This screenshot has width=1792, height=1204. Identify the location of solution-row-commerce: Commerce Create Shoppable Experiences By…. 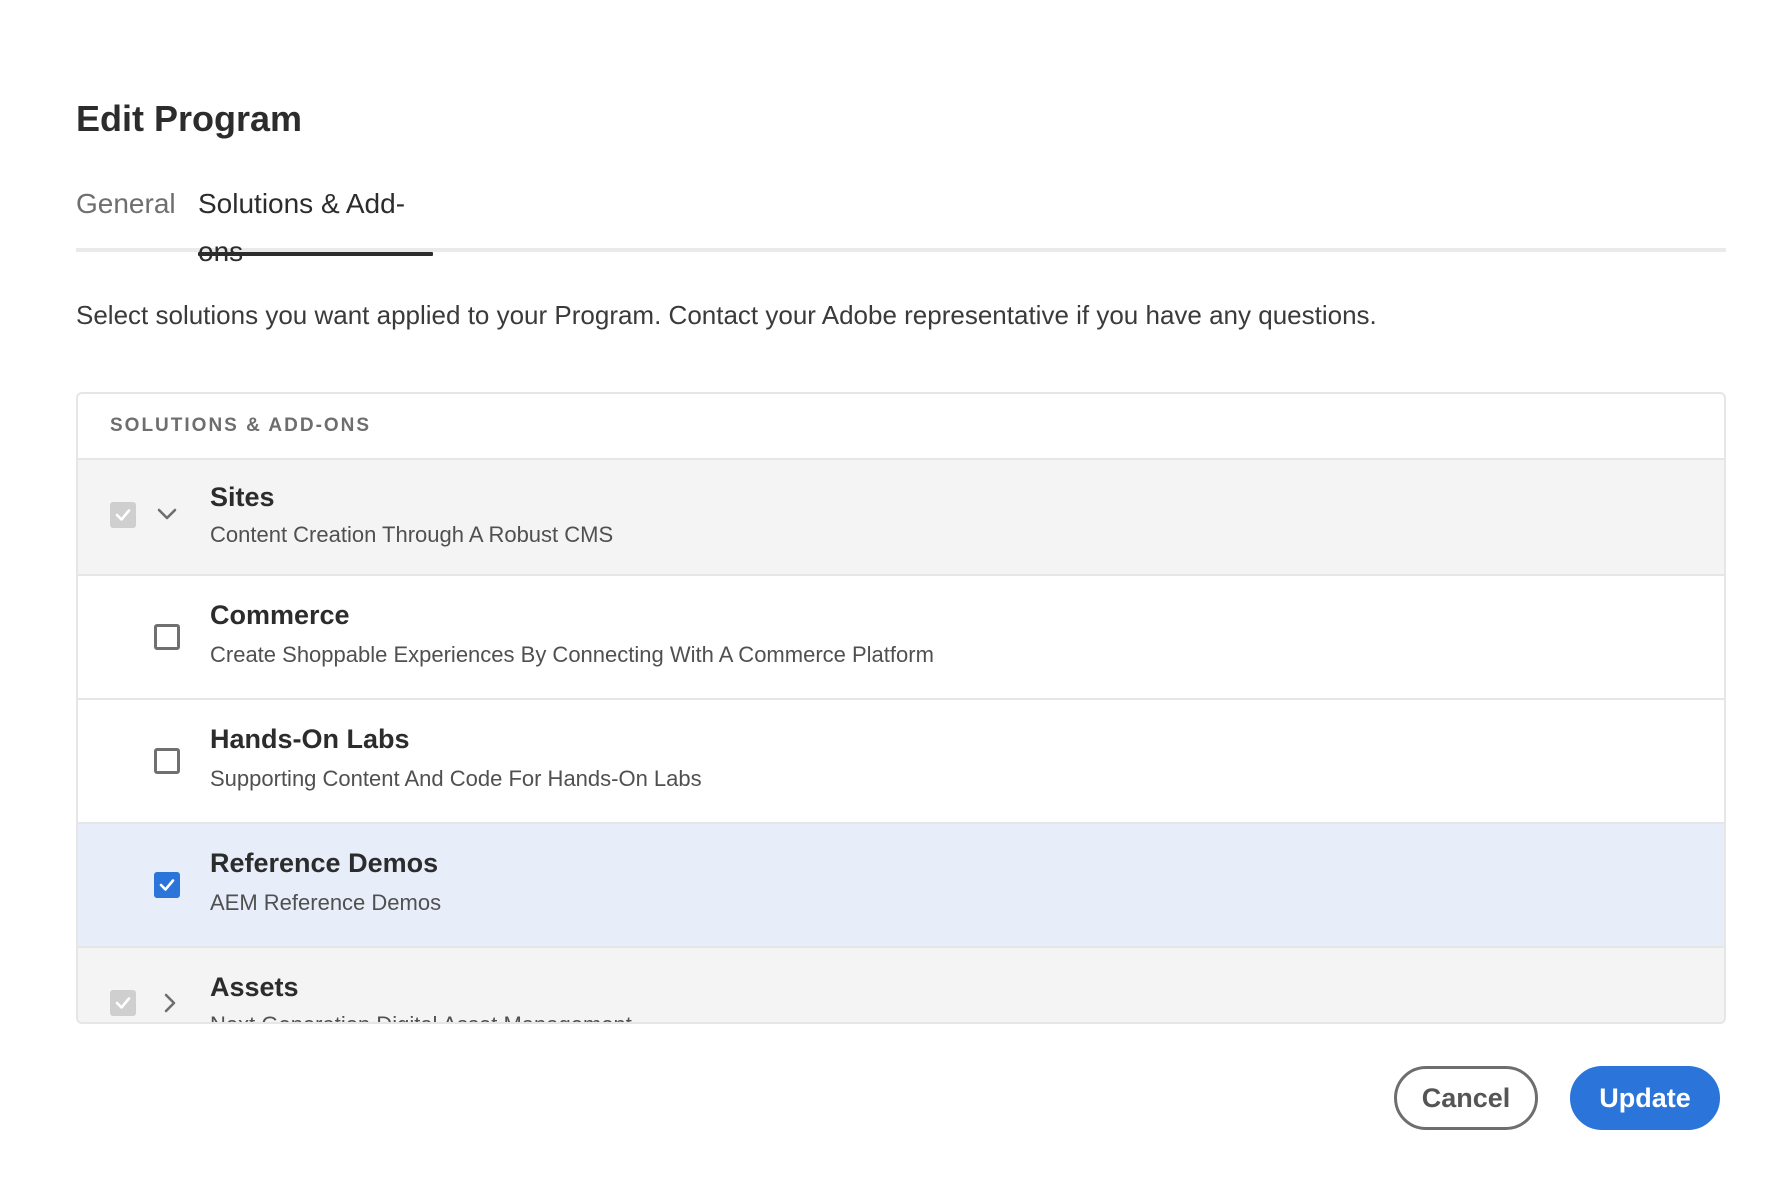
(901, 638).